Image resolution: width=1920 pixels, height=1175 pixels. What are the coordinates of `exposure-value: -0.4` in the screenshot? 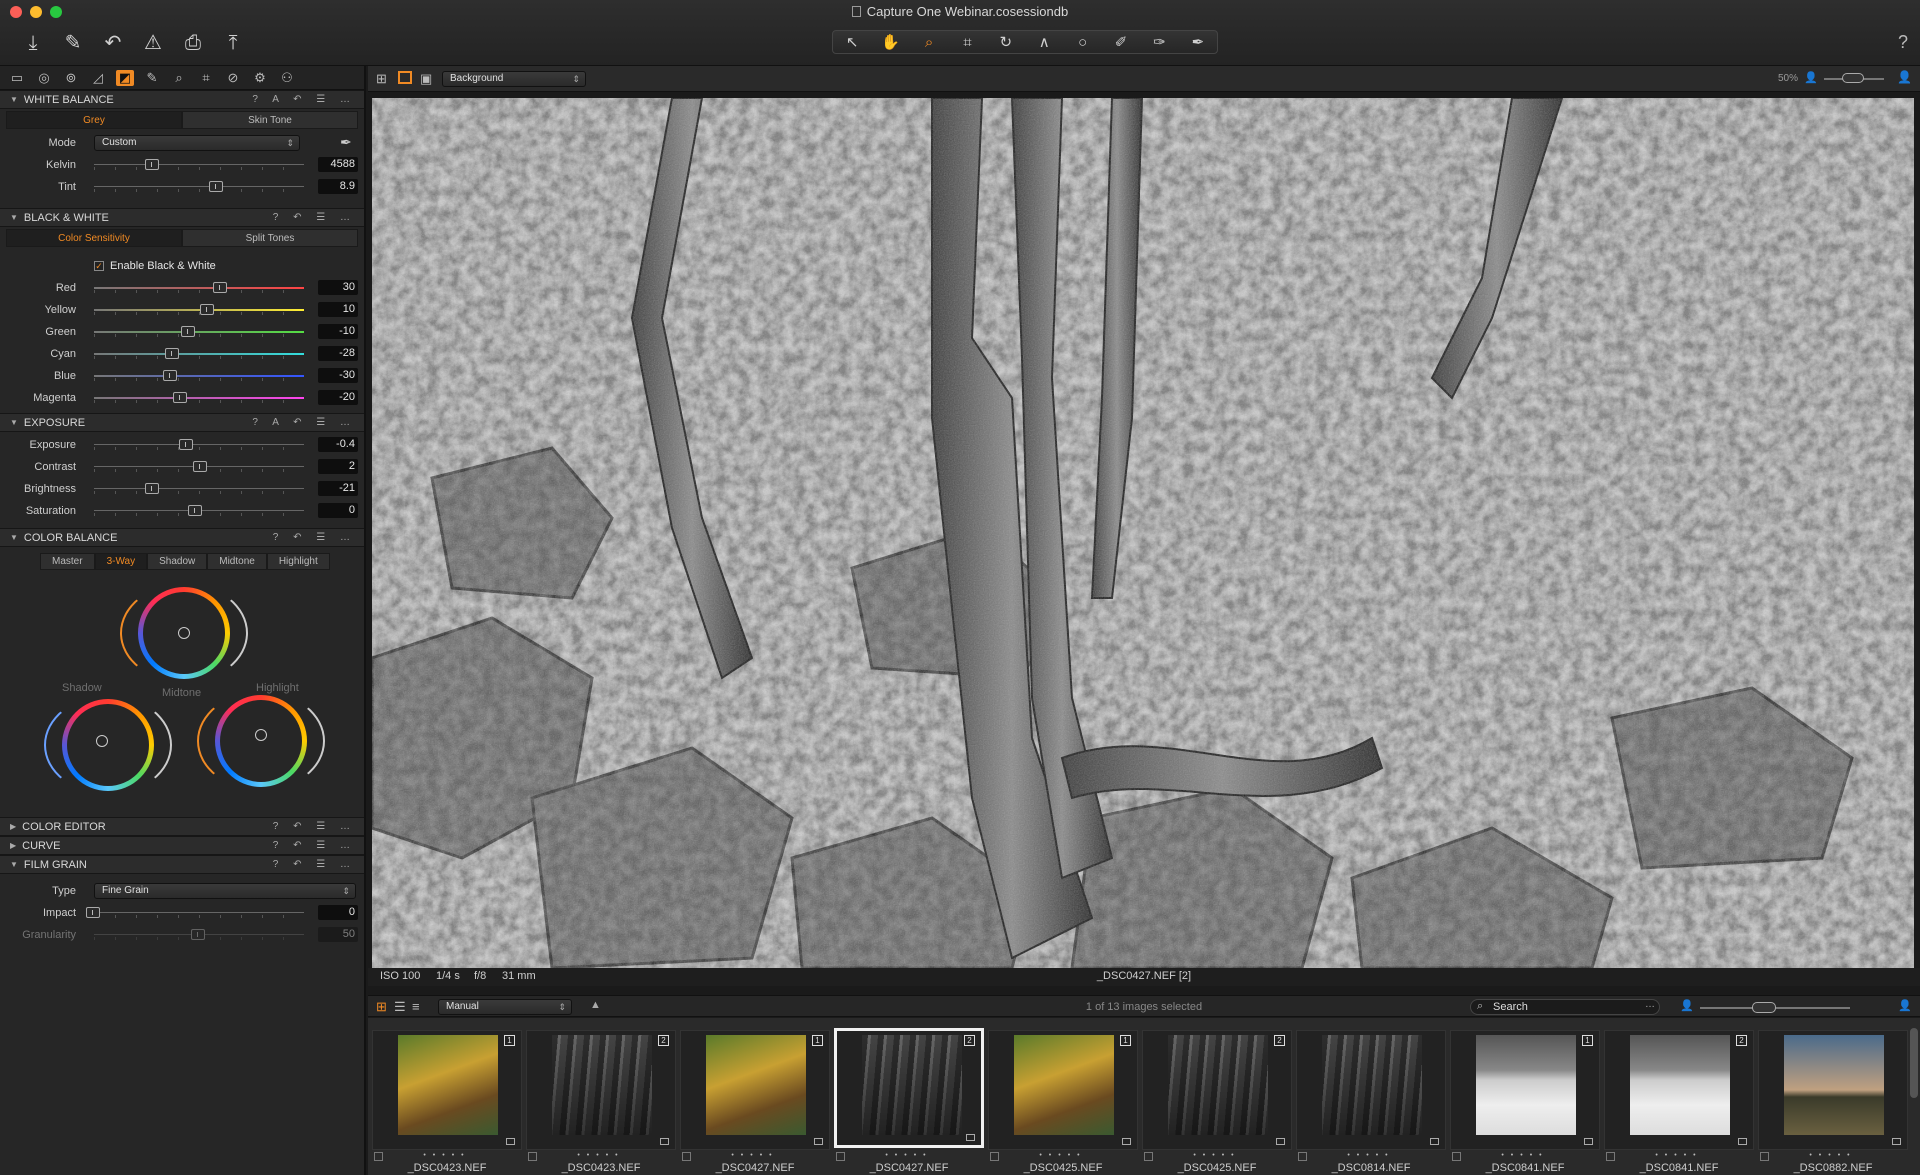 It's located at (338, 444).